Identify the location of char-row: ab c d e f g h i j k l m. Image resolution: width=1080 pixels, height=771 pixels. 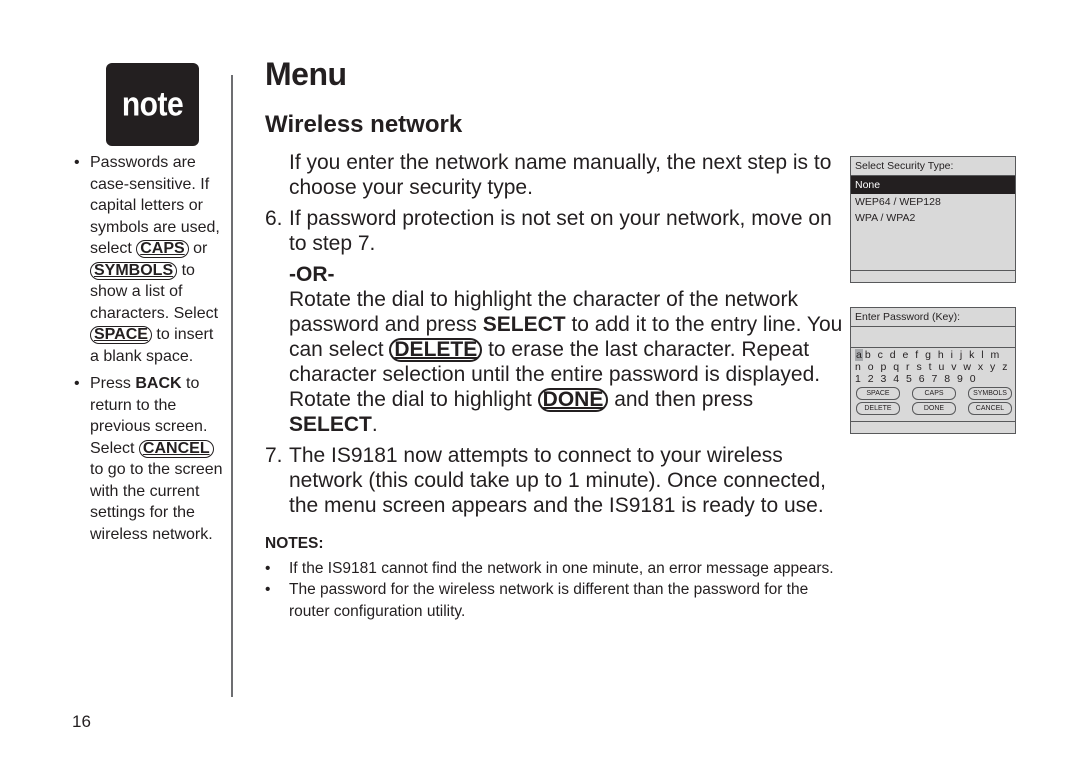
(933, 355).